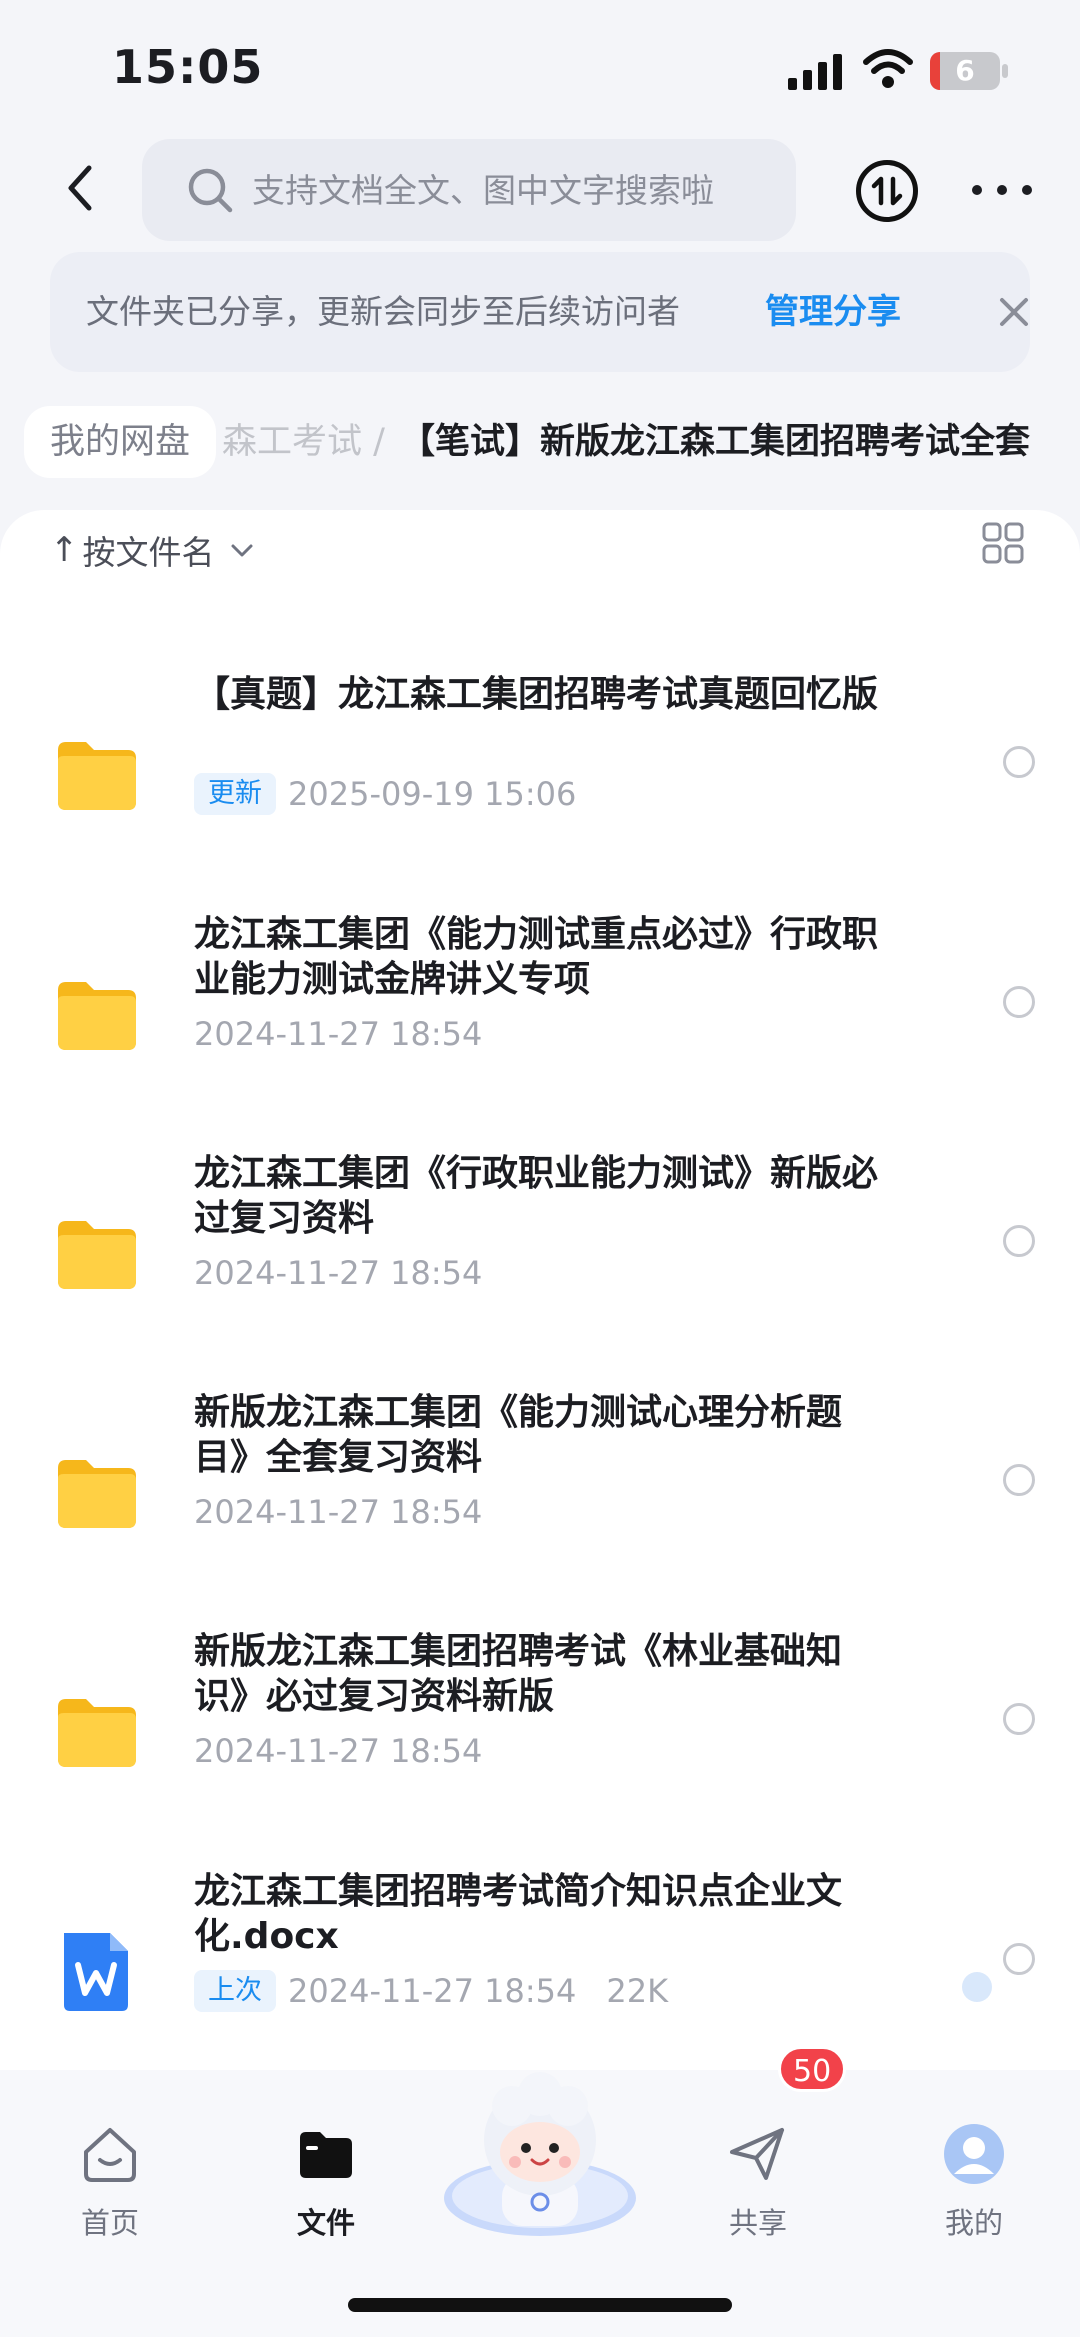 The width and height of the screenshot is (1080, 2337). Describe the element at coordinates (383, 311) in the screenshot. I see `share-banner-text: 文件夹已分享，更新会同步至后续访问者` at that location.